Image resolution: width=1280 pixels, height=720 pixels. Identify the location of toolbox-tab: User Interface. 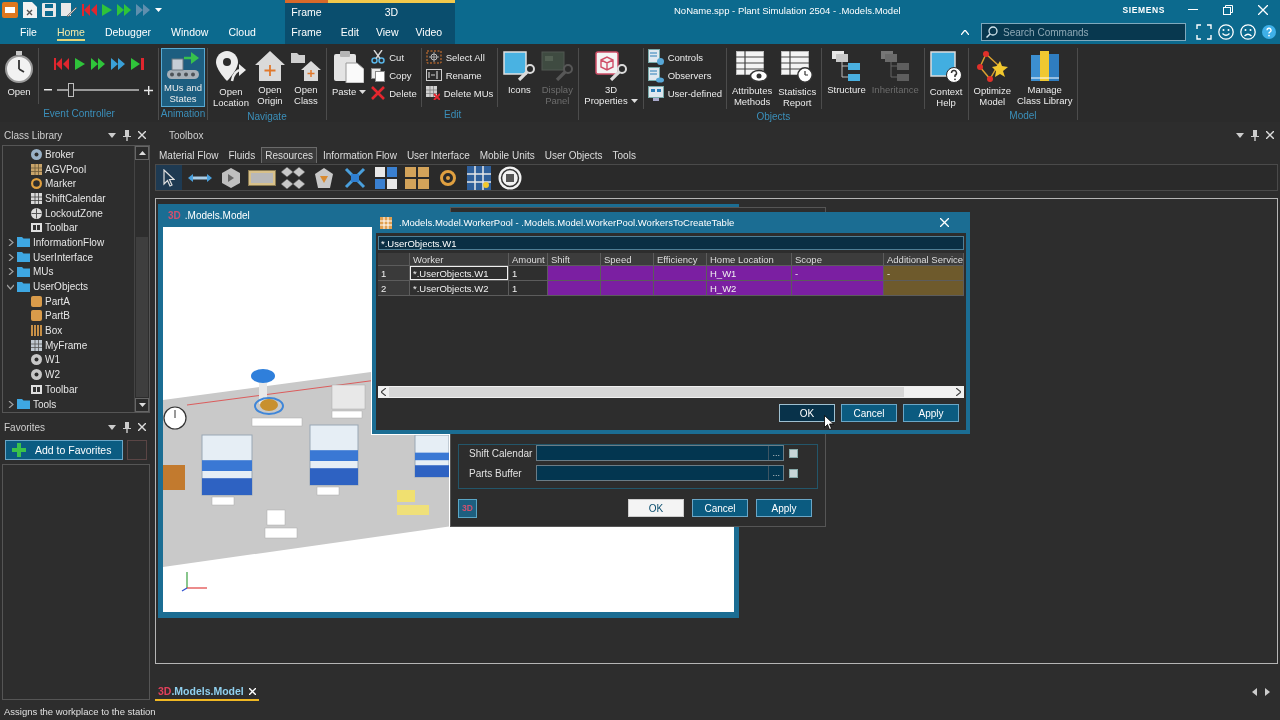
(438, 155).